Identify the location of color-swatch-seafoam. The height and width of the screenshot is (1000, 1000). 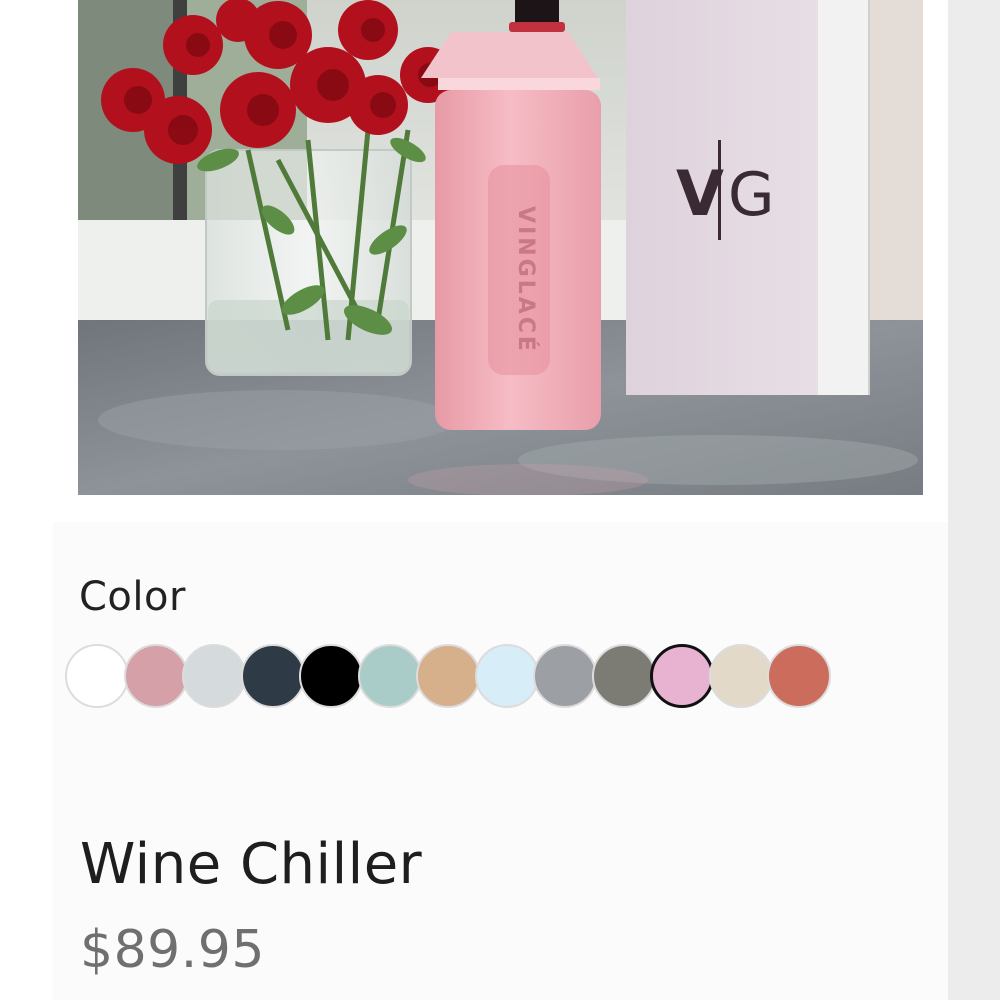
(389, 676).